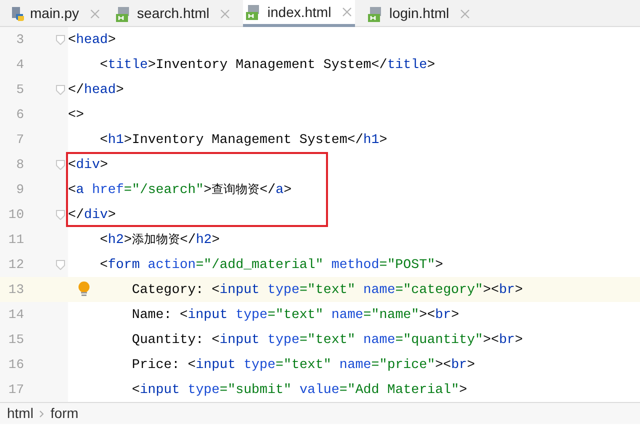 Image resolution: width=640 pixels, height=429 pixels. I want to click on chevron-icon, so click(41, 414).